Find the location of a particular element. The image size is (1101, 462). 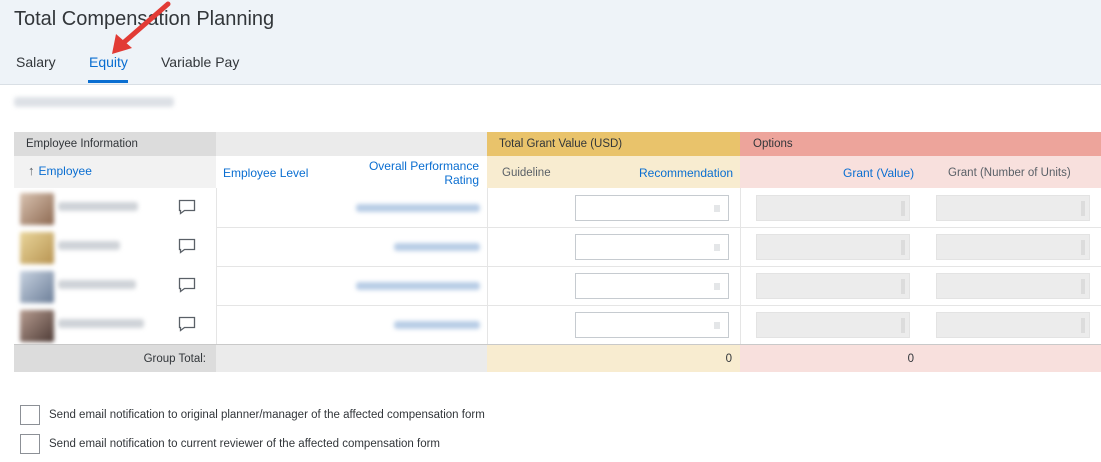

grant-value-column-label: Grant (Value) is located at coordinates (878, 173).